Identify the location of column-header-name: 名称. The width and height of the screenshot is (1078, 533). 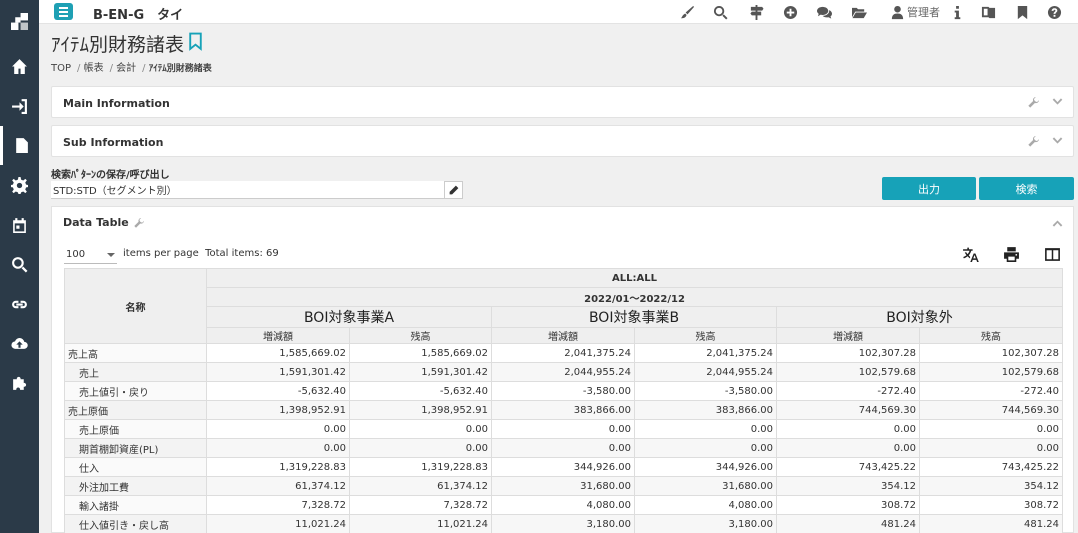
(135, 306).